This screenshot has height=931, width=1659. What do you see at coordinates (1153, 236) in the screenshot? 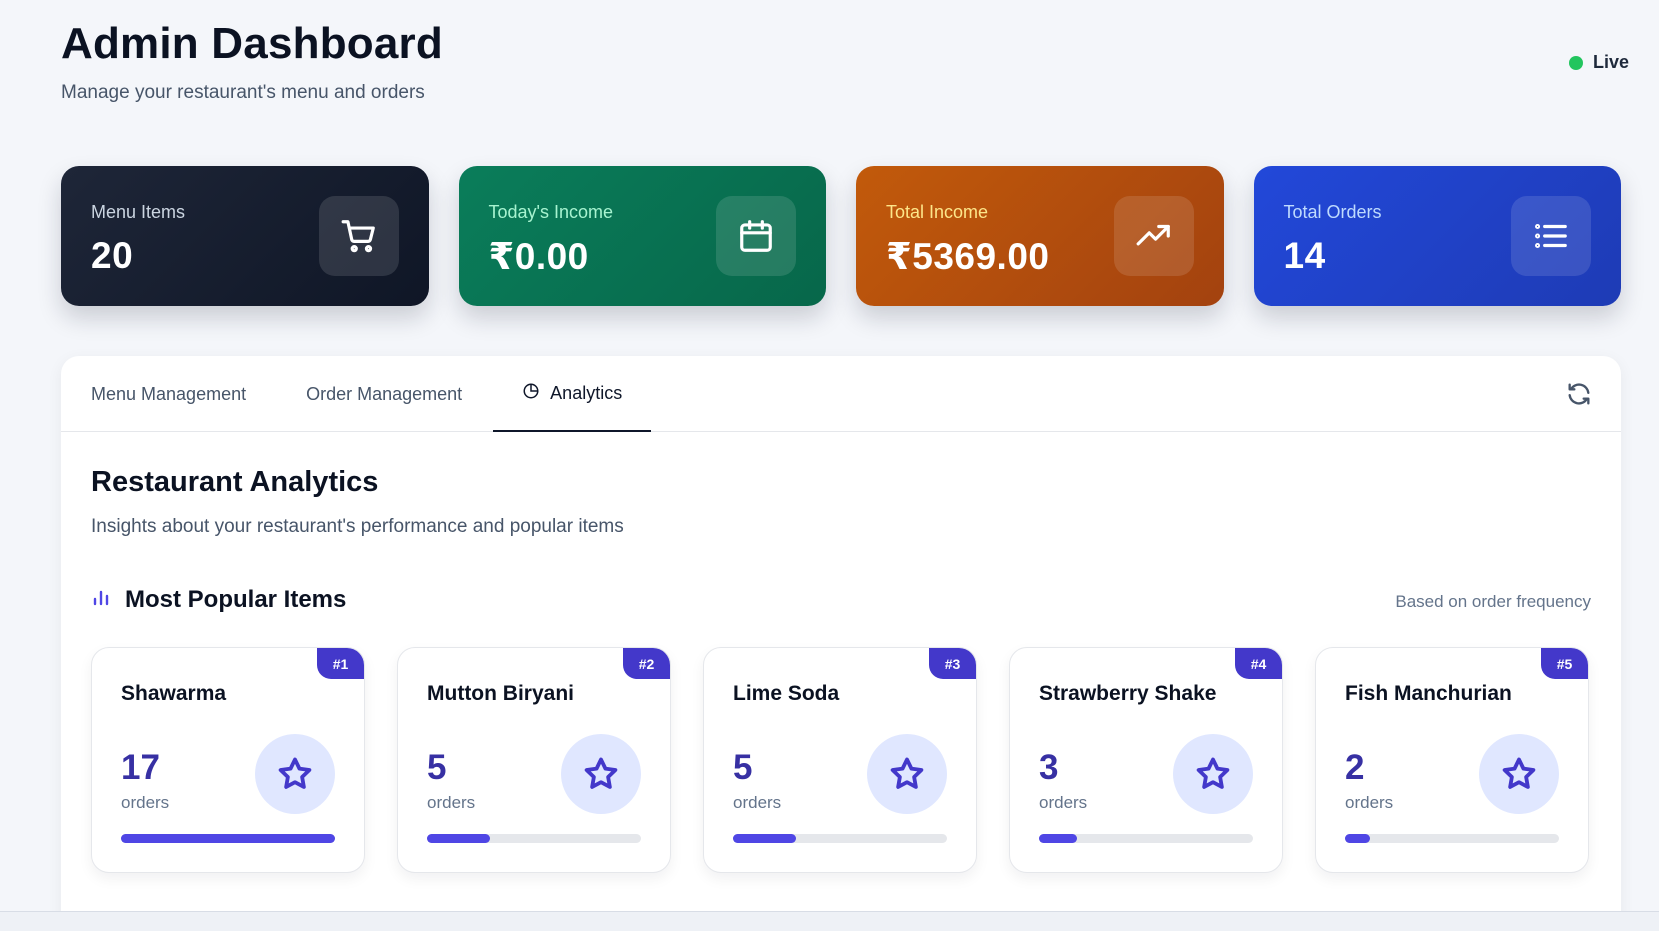
I see `trending-up-icon` at bounding box center [1153, 236].